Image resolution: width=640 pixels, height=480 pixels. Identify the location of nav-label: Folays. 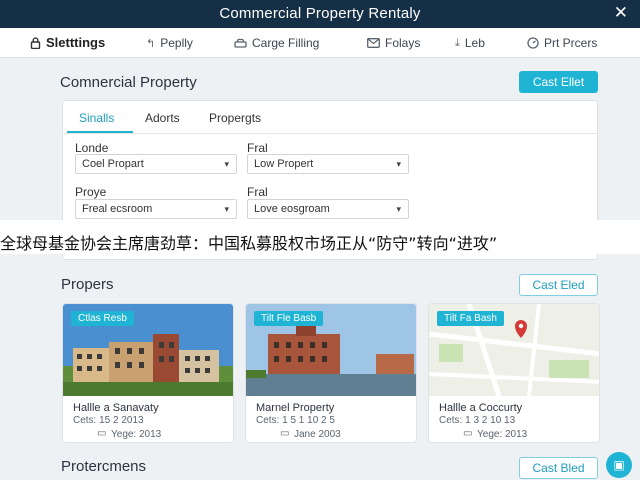
(403, 43).